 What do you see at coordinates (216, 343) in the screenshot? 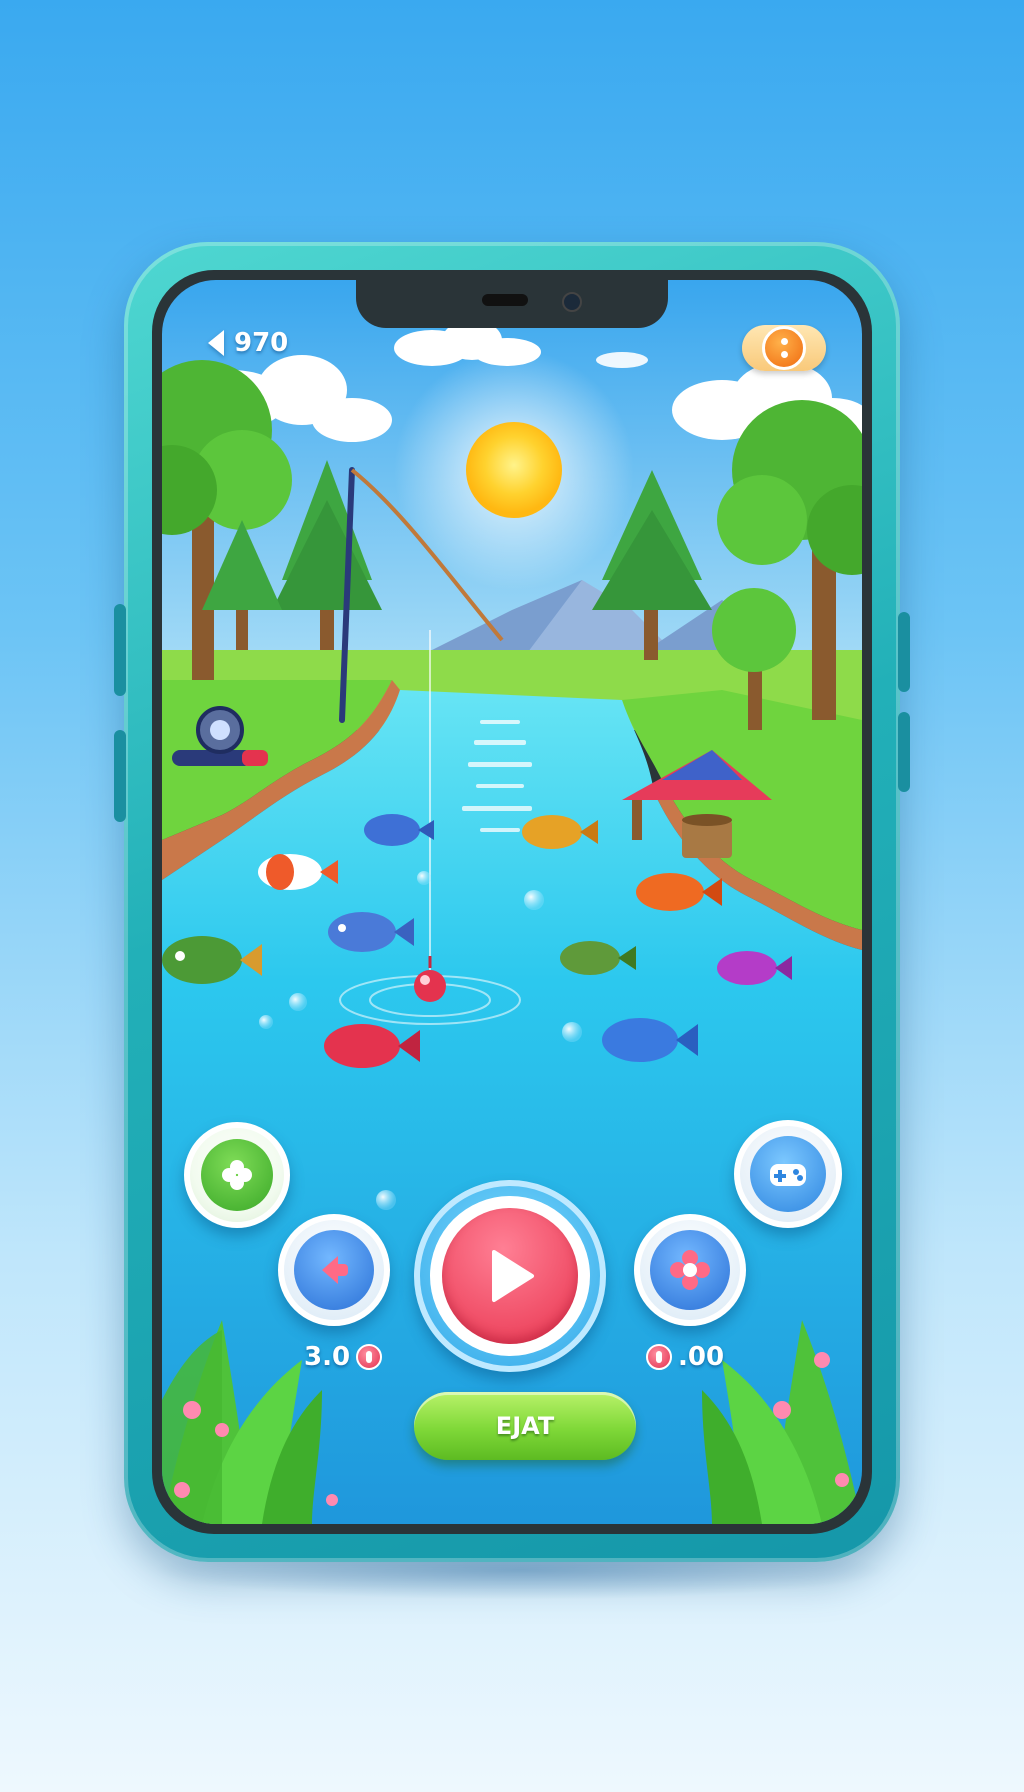
I see `back-arrow-icon` at bounding box center [216, 343].